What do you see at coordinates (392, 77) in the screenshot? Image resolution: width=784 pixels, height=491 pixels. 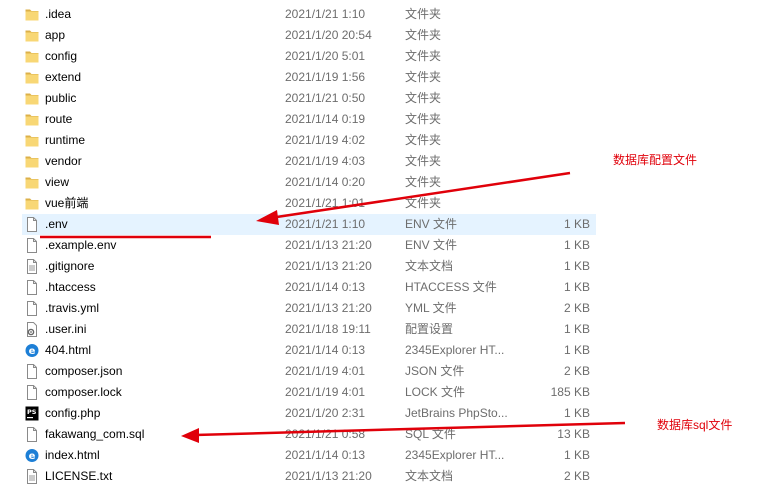 I see `file-row: extend 2021/1/19 1:56 文件夹` at bounding box center [392, 77].